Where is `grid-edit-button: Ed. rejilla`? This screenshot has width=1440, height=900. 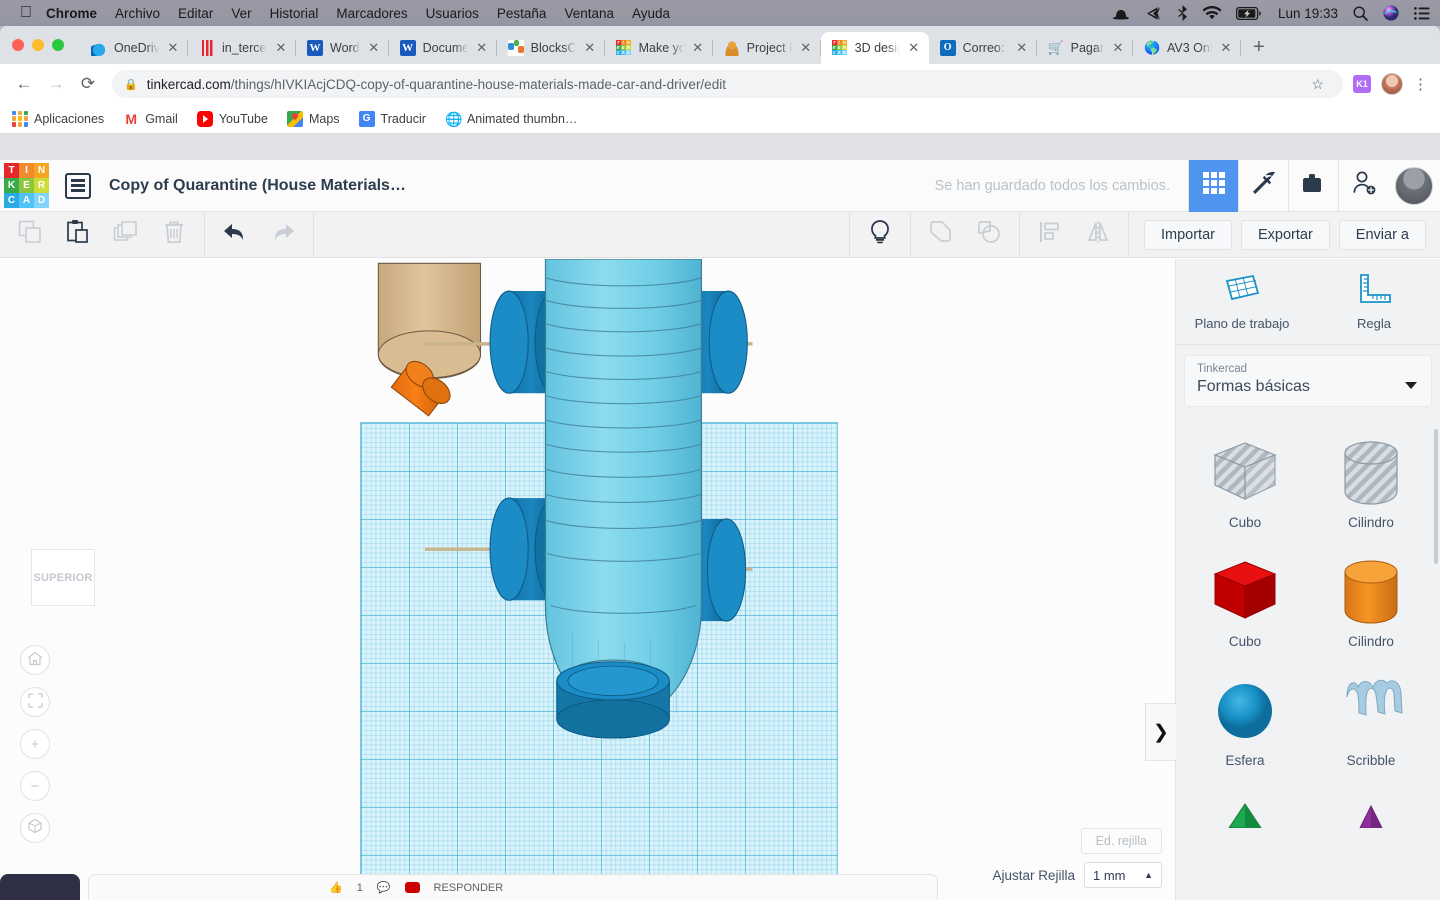
grid-edit-button: Ed. rejilla is located at coordinates (1121, 841).